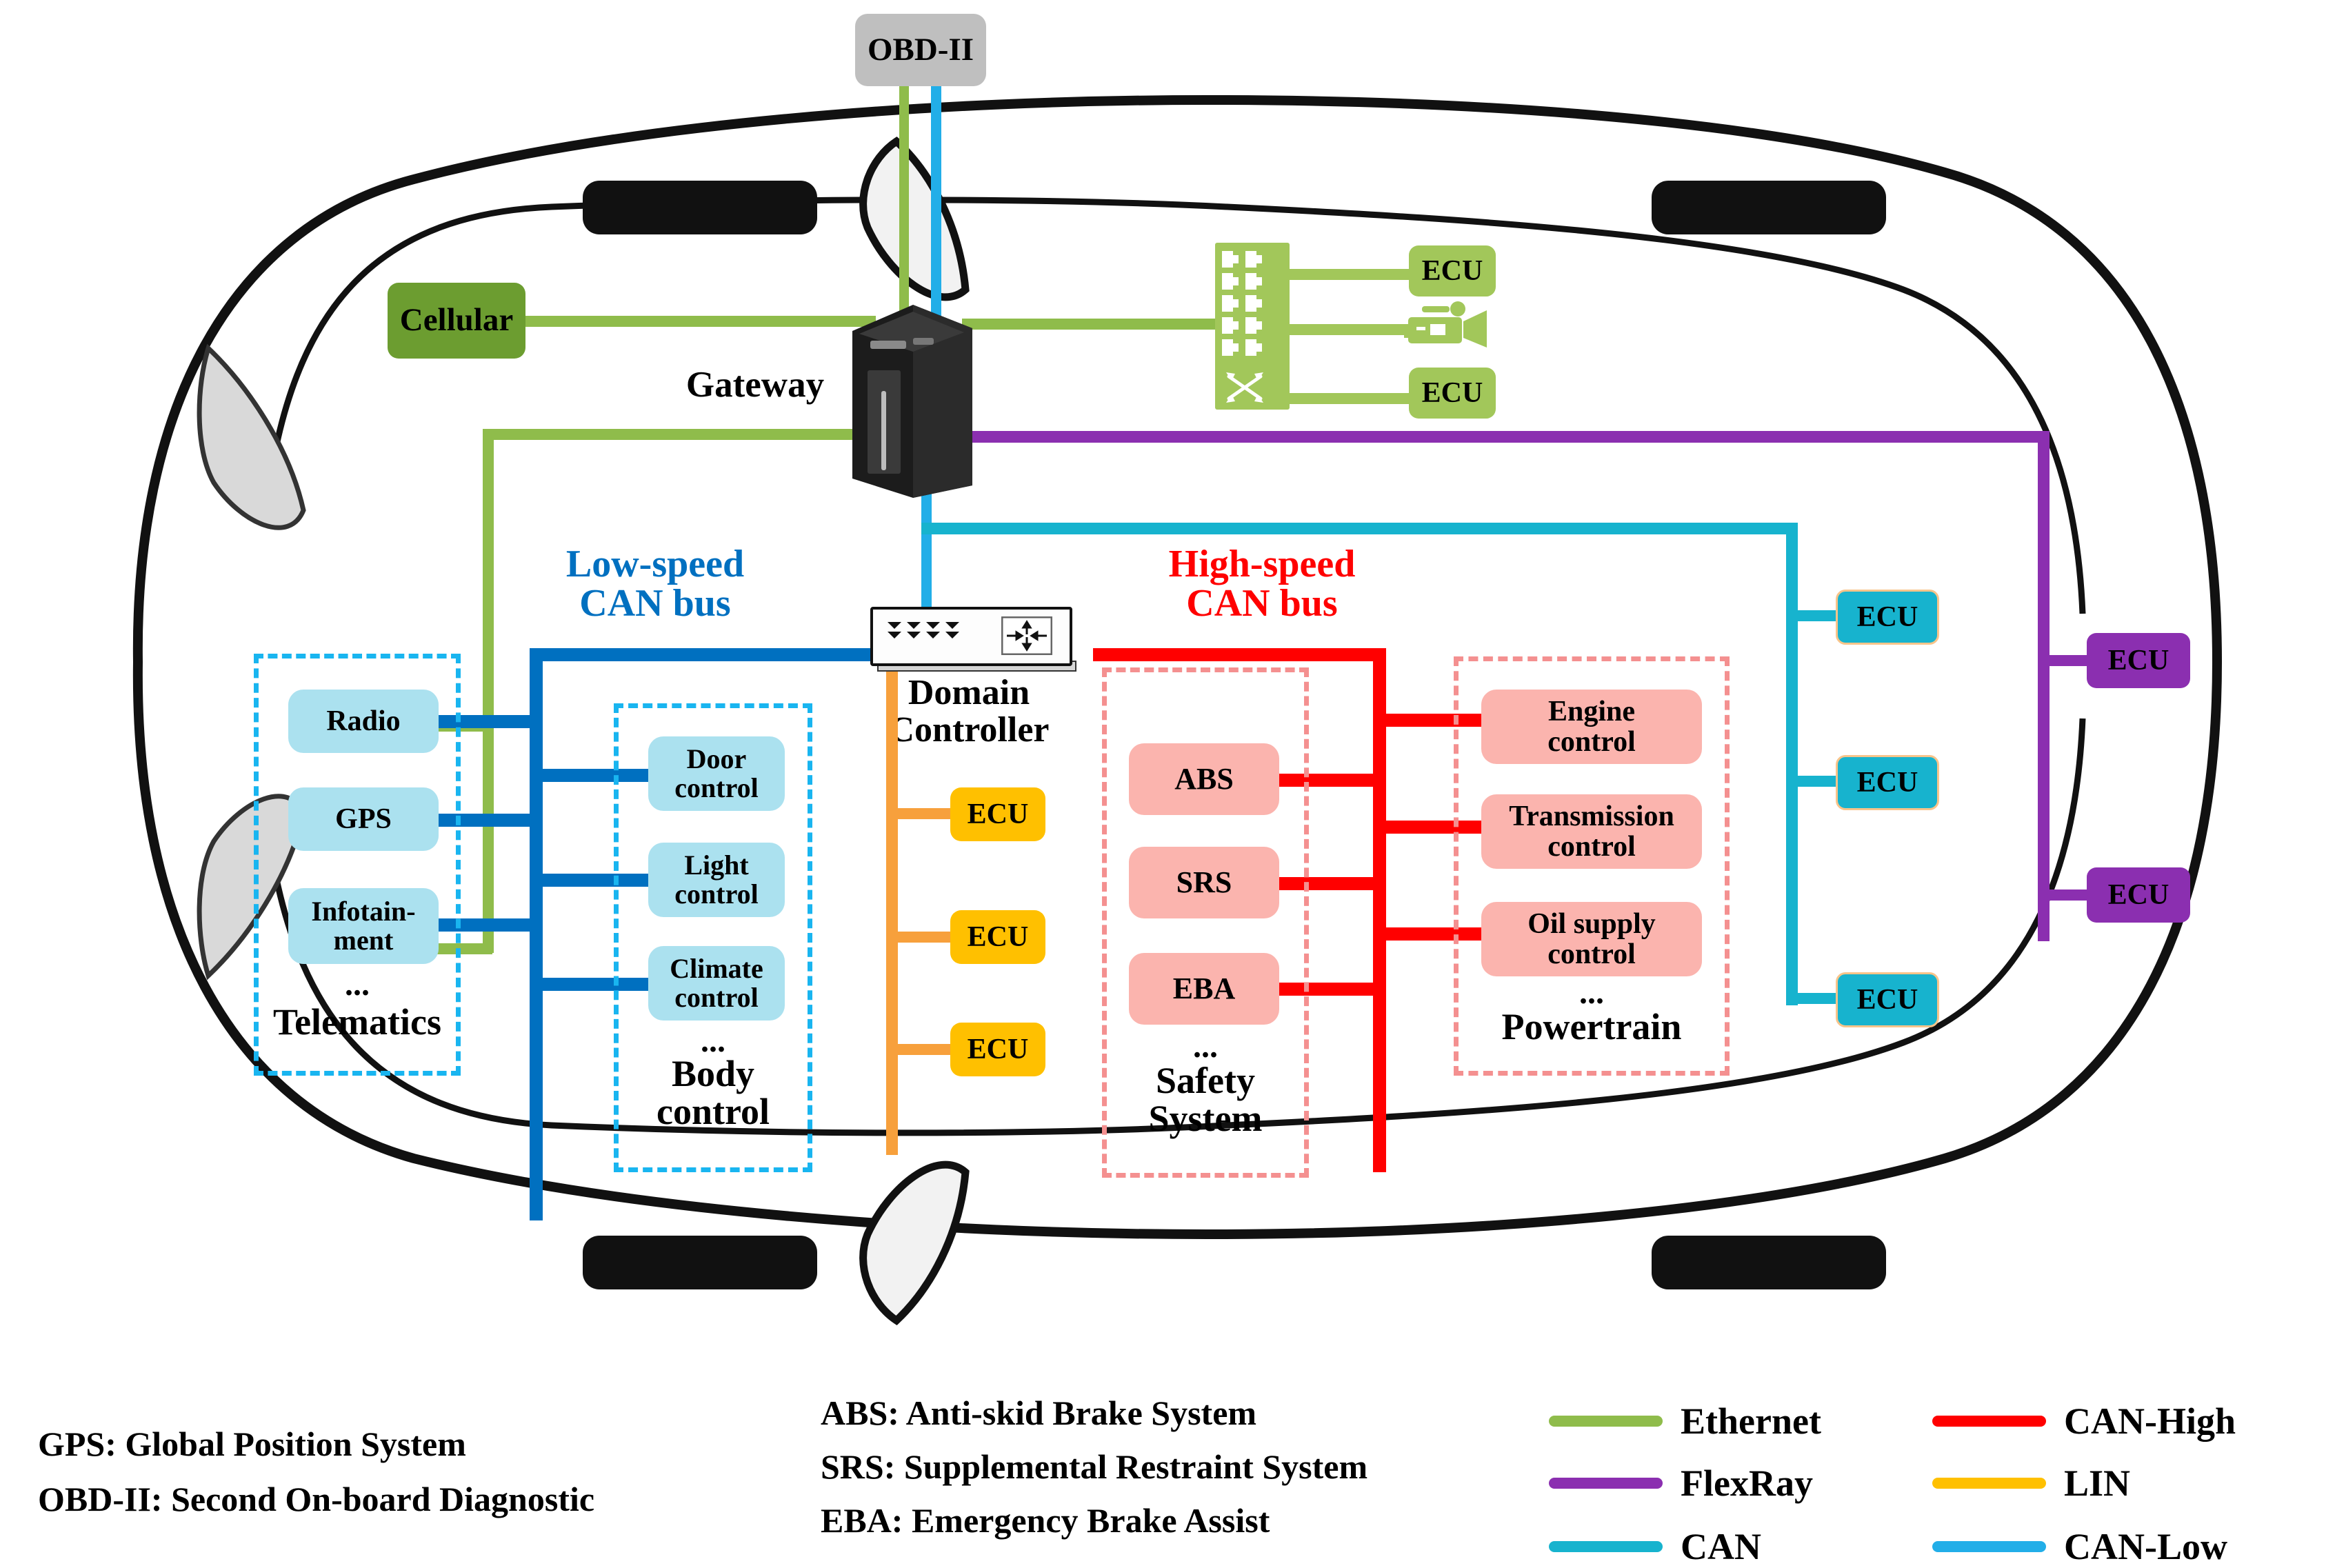 Image resolution: width=2335 pixels, height=1568 pixels. What do you see at coordinates (1591, 742) in the screenshot?
I see `node-engine-control-line2: control` at bounding box center [1591, 742].